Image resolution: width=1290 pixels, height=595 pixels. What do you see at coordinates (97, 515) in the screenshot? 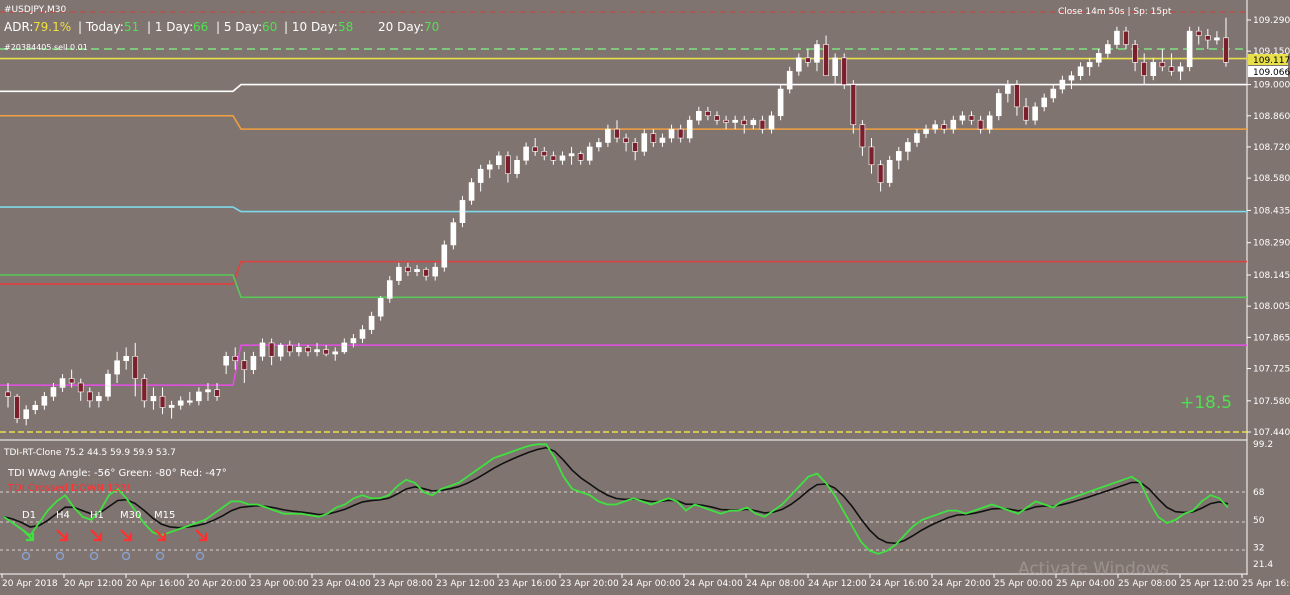
I see `timeframe-label: H1` at bounding box center [97, 515].